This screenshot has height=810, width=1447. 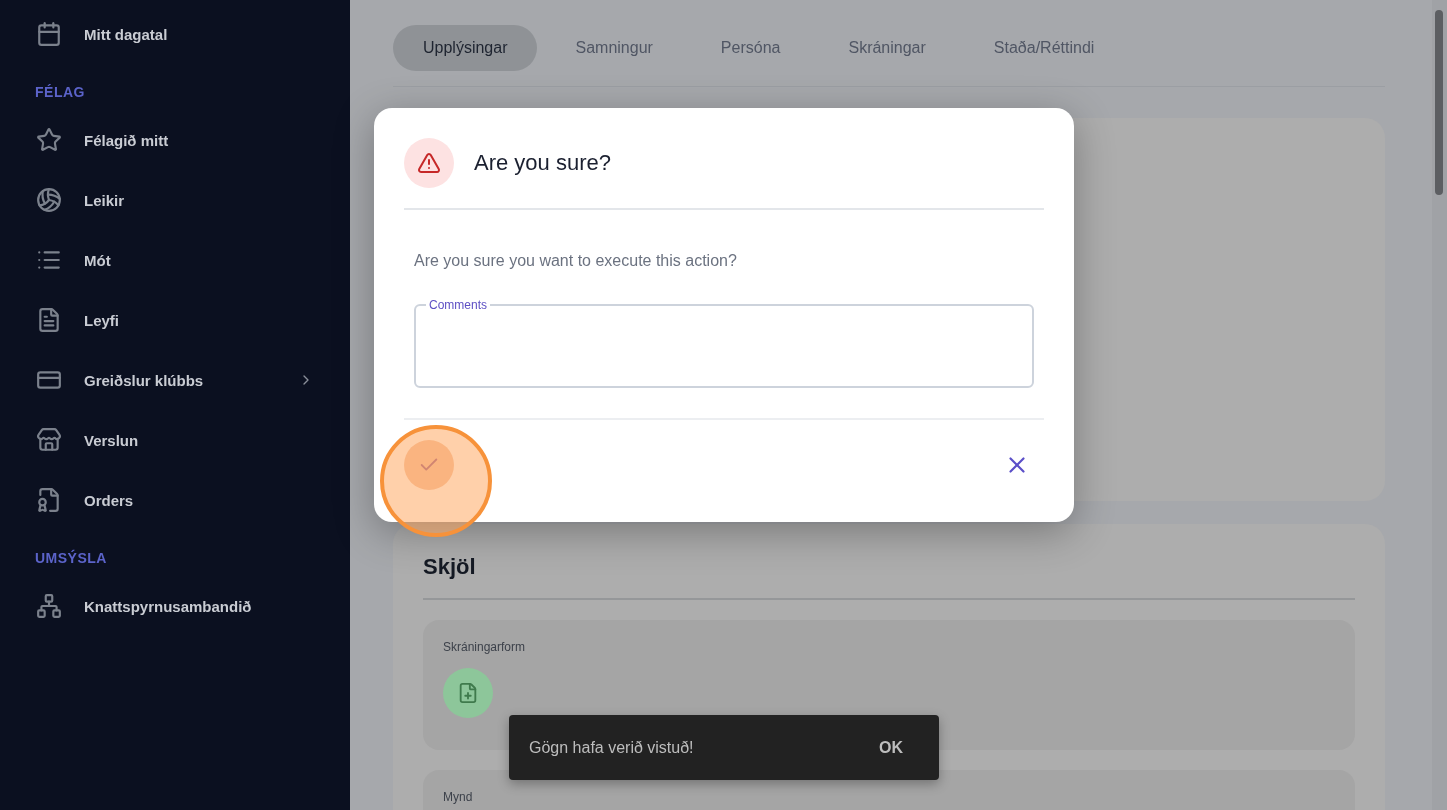 I want to click on section-header: UMSÝSLA, so click(x=71, y=558).